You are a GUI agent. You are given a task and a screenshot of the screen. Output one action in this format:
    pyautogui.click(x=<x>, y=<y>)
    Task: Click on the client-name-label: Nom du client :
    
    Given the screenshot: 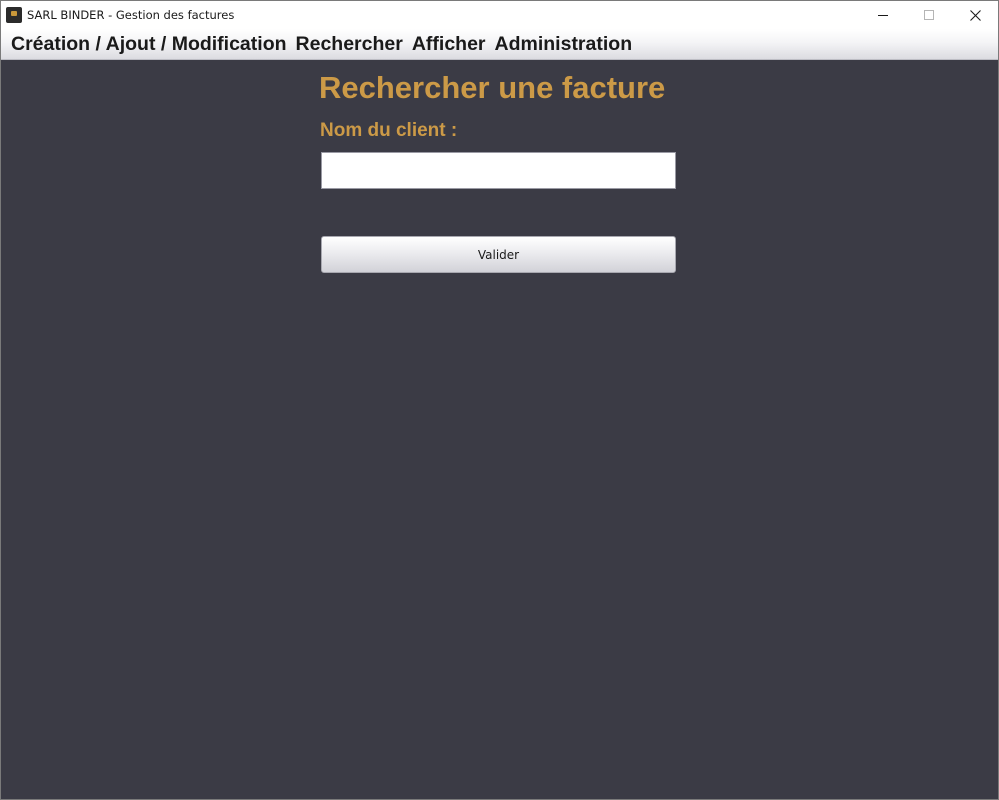 What is the action you would take?
    pyautogui.click(x=389, y=130)
    